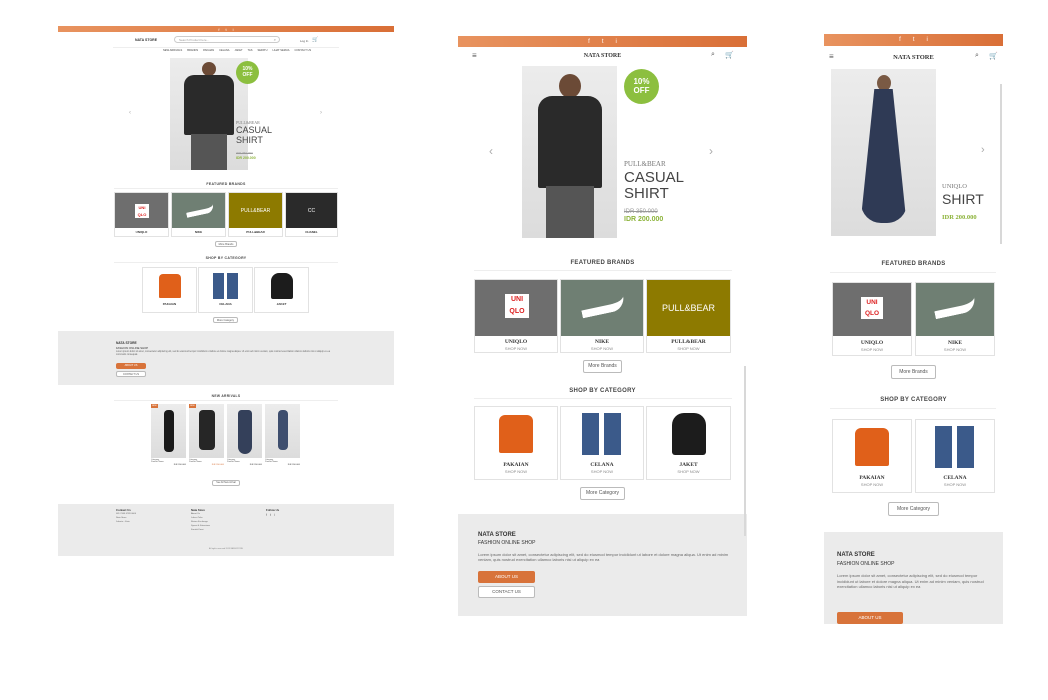 This screenshot has height=700, width=1048. What do you see at coordinates (745, 451) in the screenshot?
I see `tablet-scrollbar` at bounding box center [745, 451].